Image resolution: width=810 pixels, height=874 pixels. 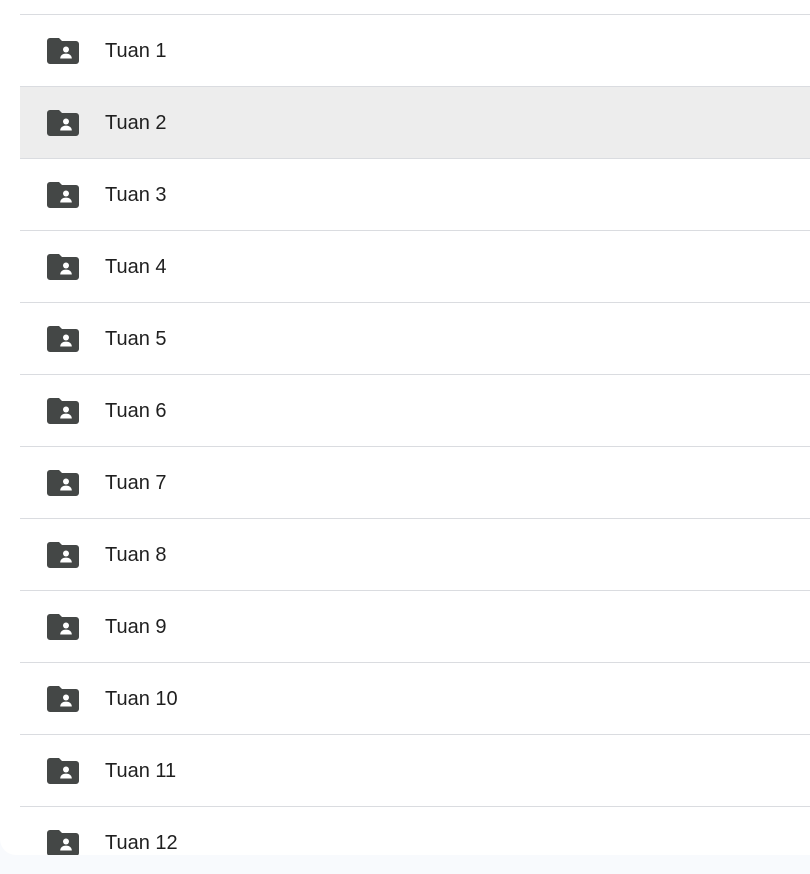 I want to click on folder-label: Tuan 9, so click(x=136, y=627).